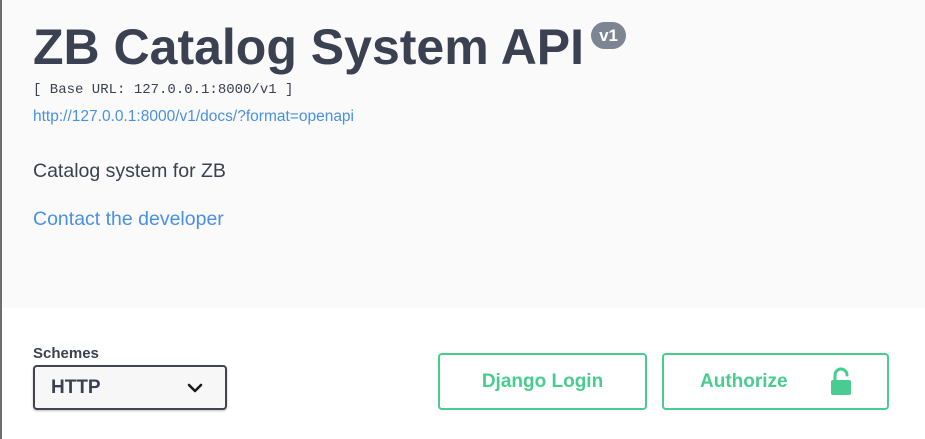 The height and width of the screenshot is (439, 925). What do you see at coordinates (76, 387) in the screenshot?
I see `schemes-selected-value: HTTP` at bounding box center [76, 387].